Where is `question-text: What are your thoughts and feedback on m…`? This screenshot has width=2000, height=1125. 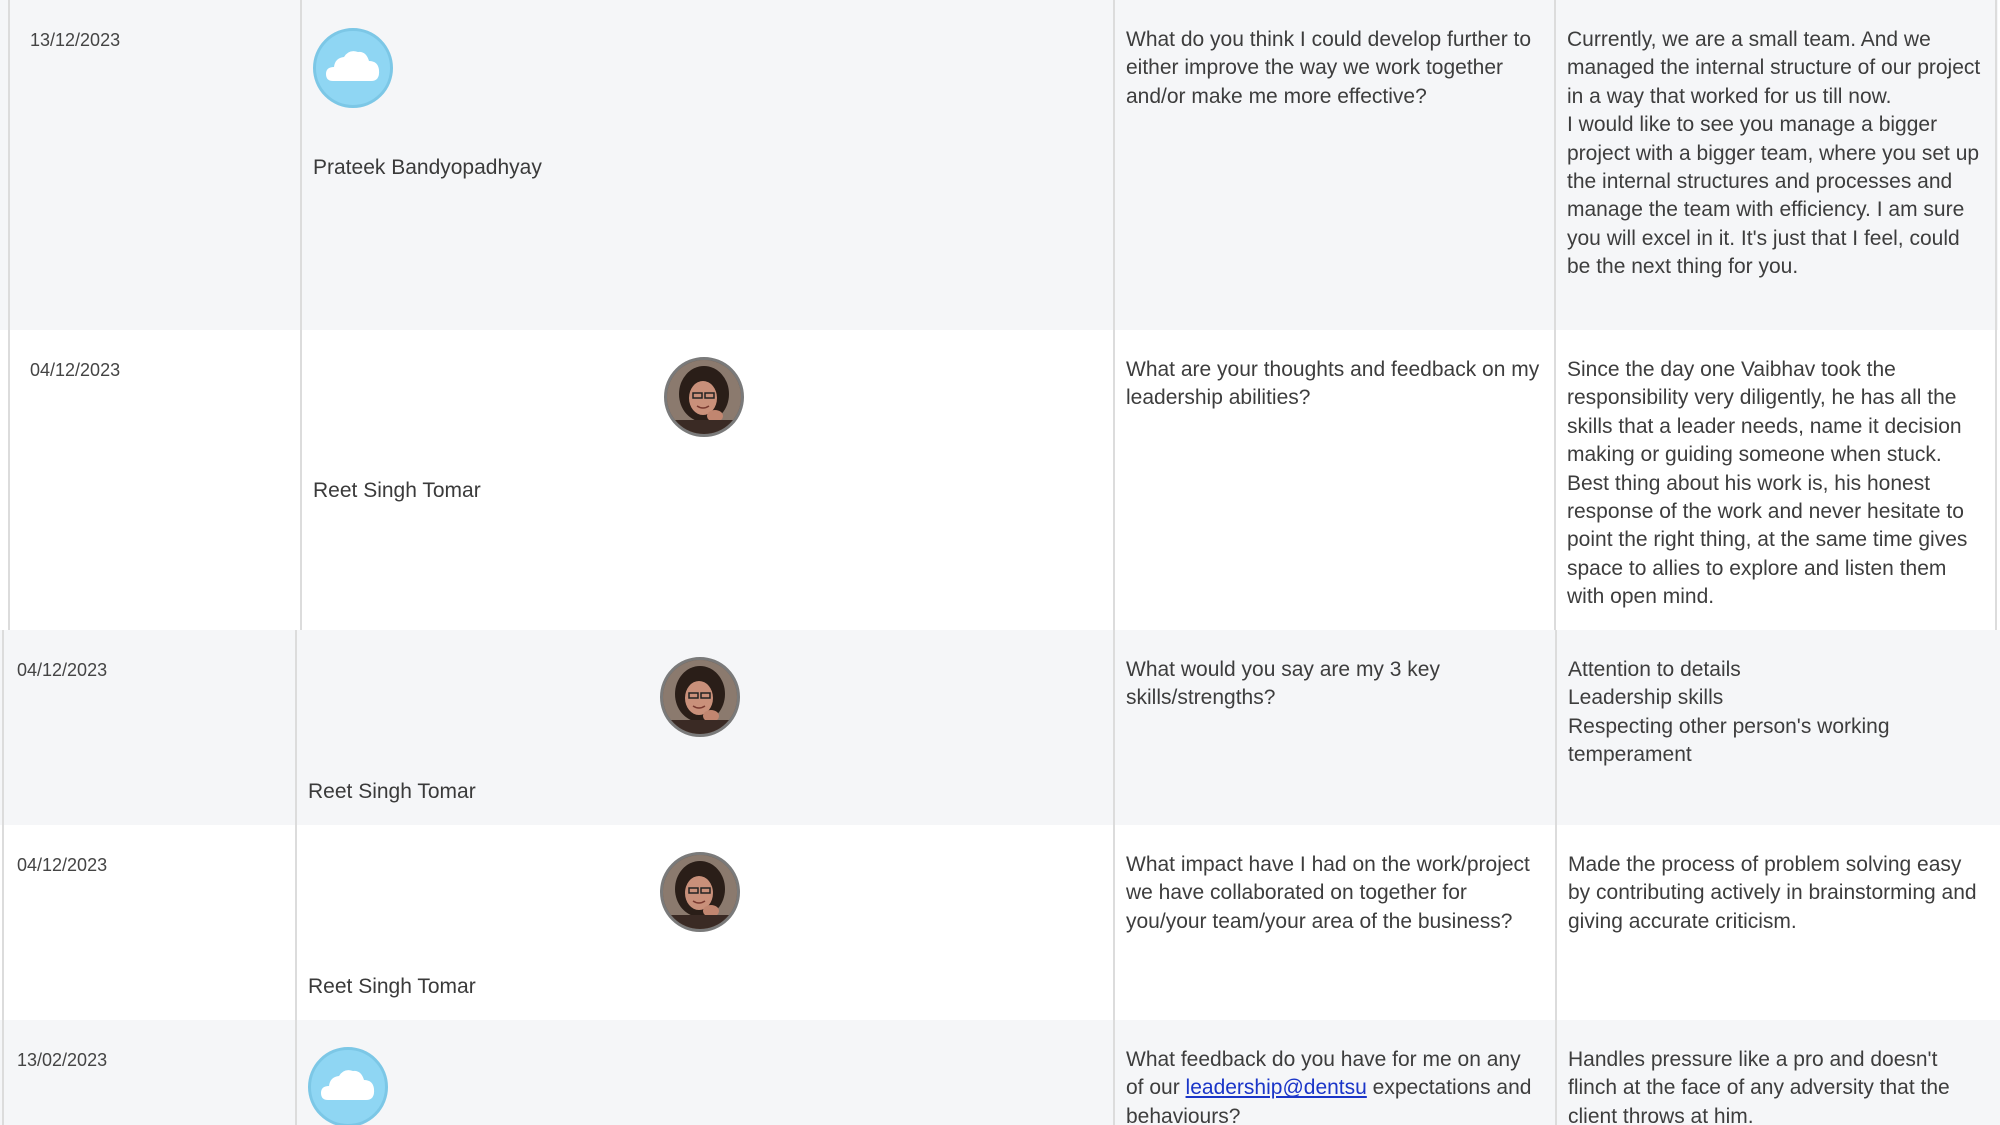 question-text: What are your thoughts and feedback on m… is located at coordinates (1333, 384).